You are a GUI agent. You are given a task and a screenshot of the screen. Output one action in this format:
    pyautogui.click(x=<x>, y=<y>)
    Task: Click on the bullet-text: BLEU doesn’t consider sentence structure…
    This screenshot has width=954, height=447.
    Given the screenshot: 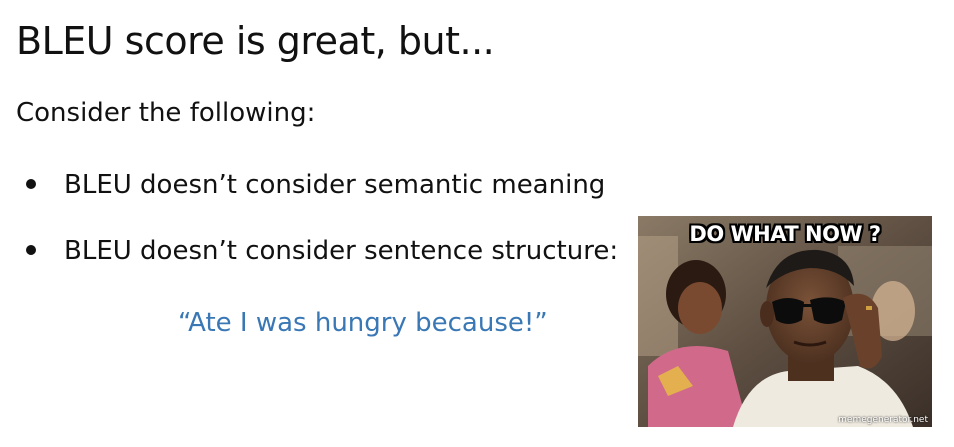 What is the action you would take?
    pyautogui.click(x=341, y=251)
    